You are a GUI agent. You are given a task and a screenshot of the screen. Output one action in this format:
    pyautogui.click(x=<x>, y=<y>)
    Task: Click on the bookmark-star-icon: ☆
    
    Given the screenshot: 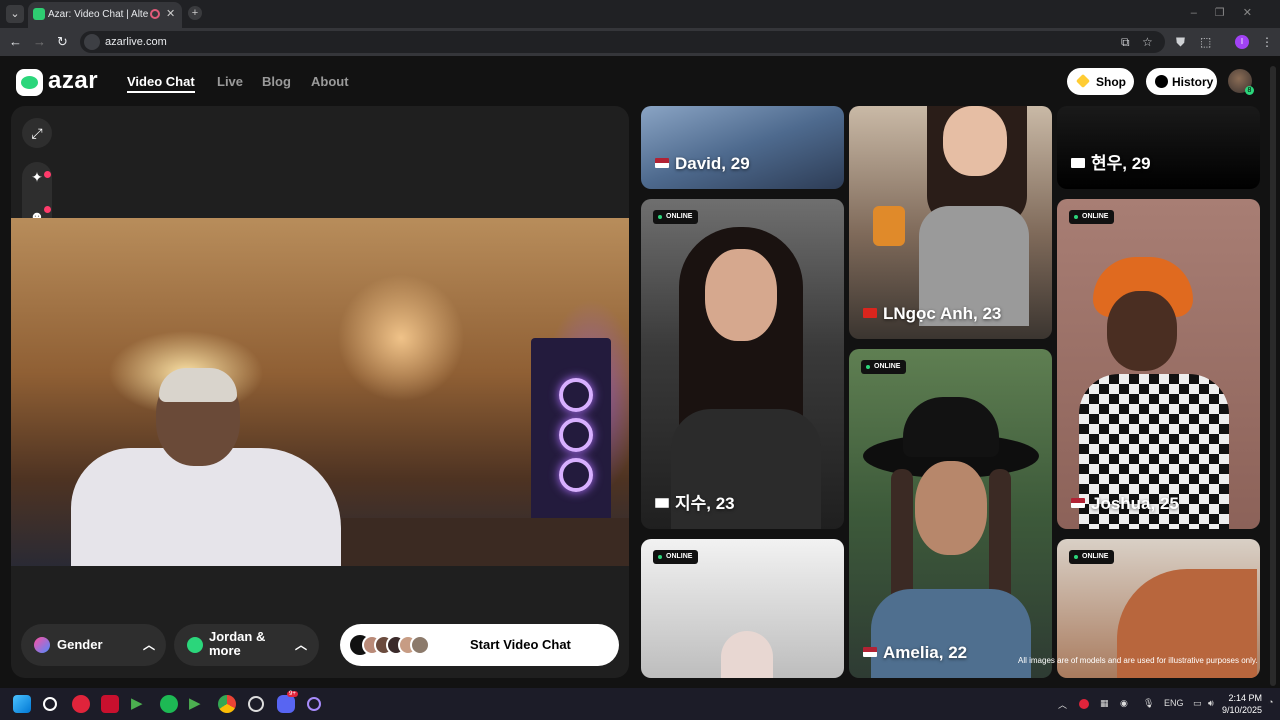 What is the action you would take?
    pyautogui.click(x=1147, y=42)
    